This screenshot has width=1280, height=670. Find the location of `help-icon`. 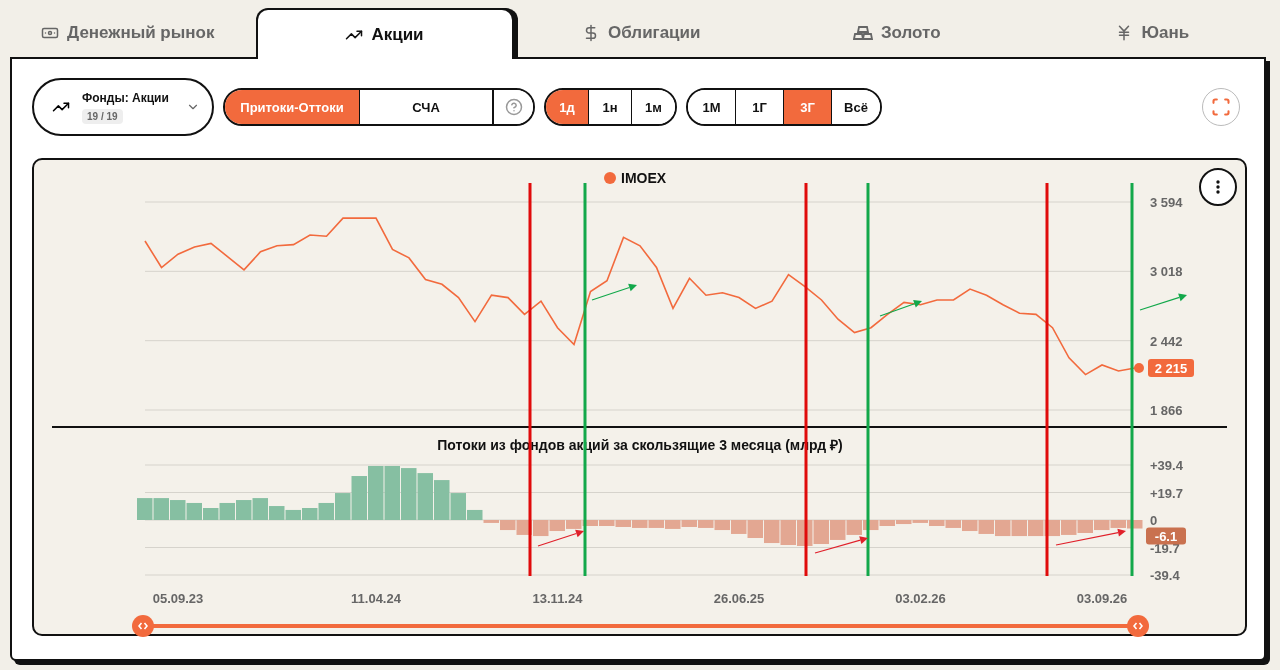

help-icon is located at coordinates (513, 107).